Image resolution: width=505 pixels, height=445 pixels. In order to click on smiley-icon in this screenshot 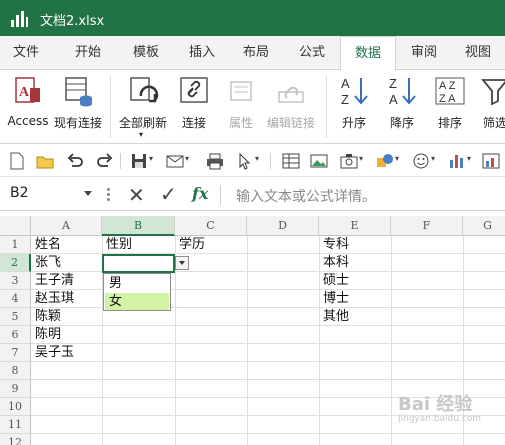, I will do `click(421, 161)`.